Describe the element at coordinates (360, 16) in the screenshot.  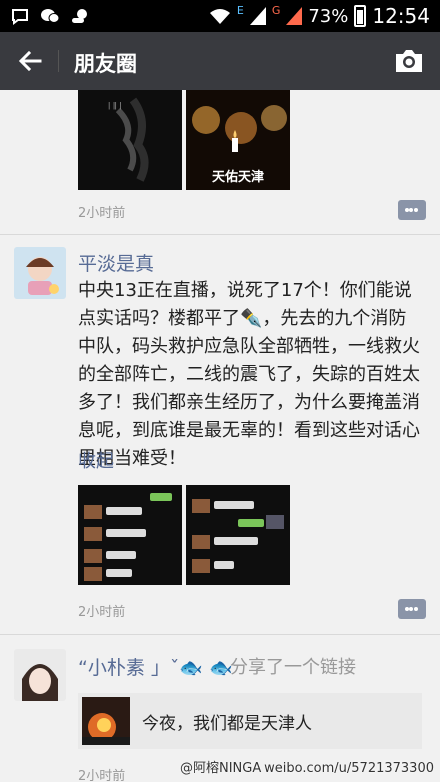
I see `battery-icon` at that location.